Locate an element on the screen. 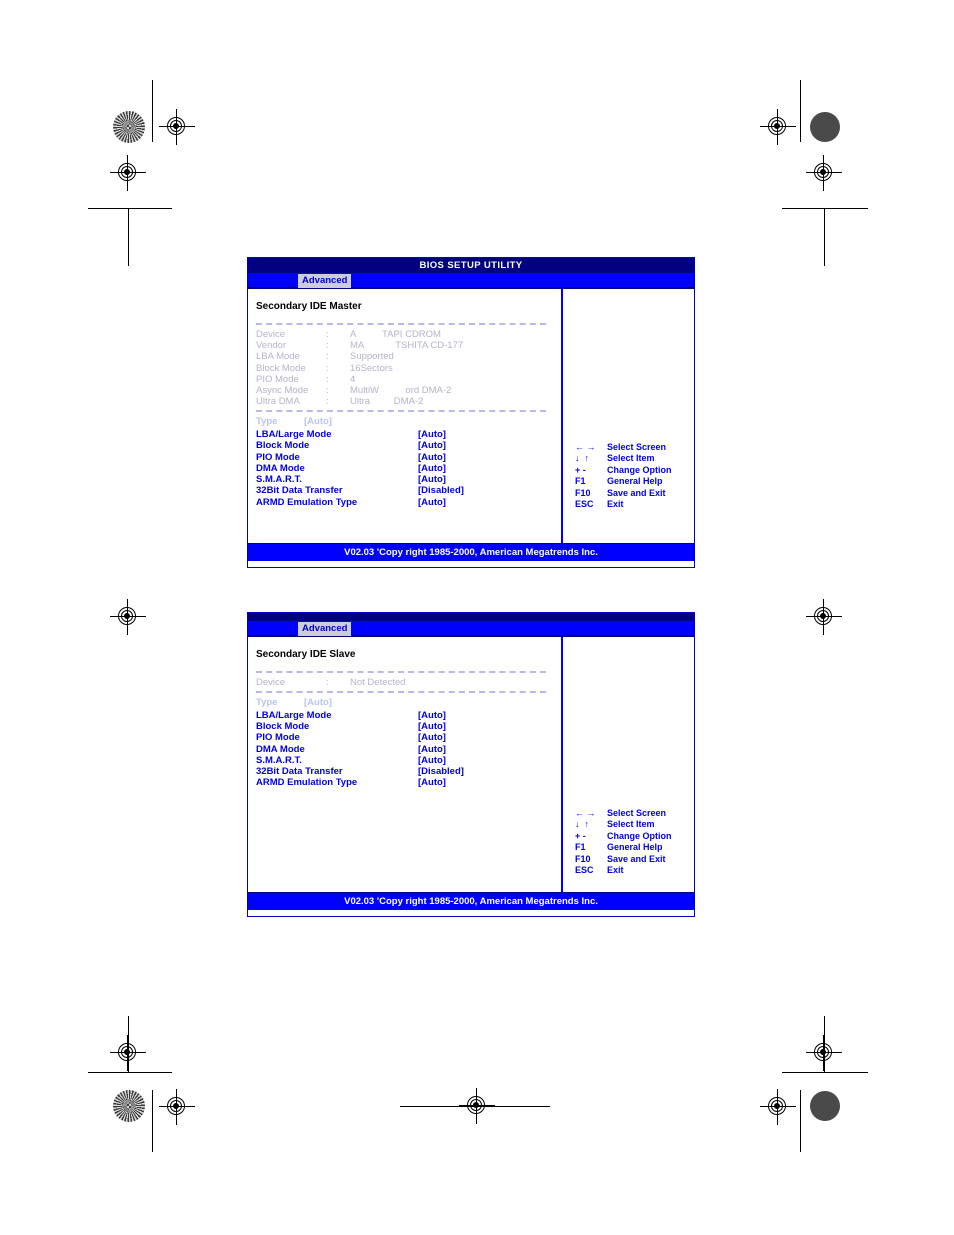 This screenshot has width=954, height=1235. device-info-row: Device: A TAPI CDROM is located at coordinates (408, 334).